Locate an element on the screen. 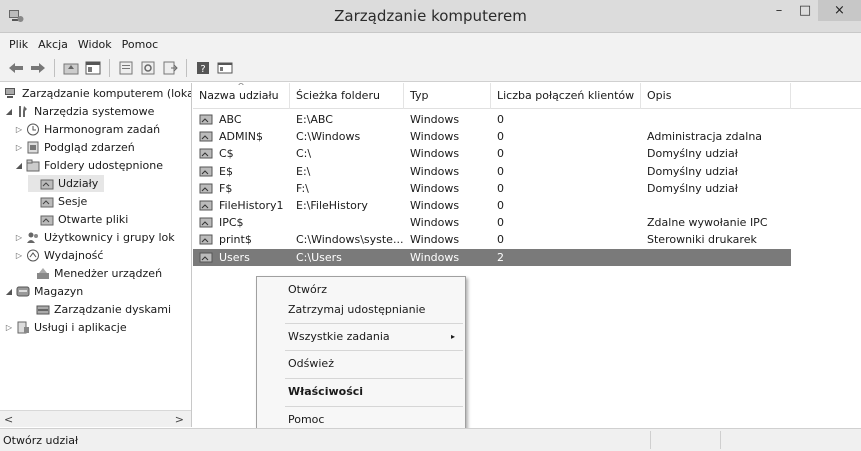 The height and width of the screenshot is (451, 861). column-header-share-name: ^ Nazwa udziału is located at coordinates (241, 96).